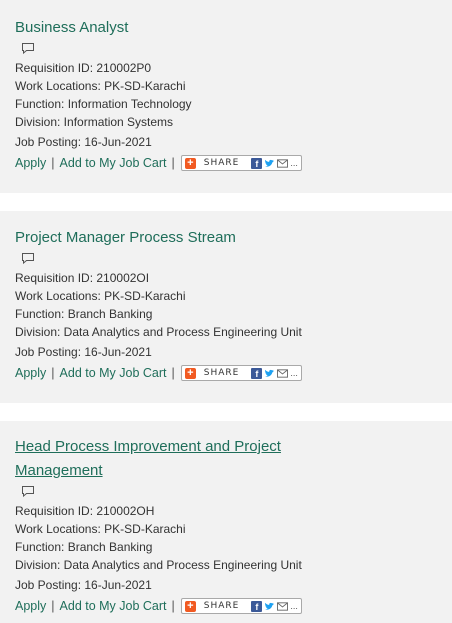  I want to click on requisition-id: Requisition ID: 210002OI, so click(82, 278).